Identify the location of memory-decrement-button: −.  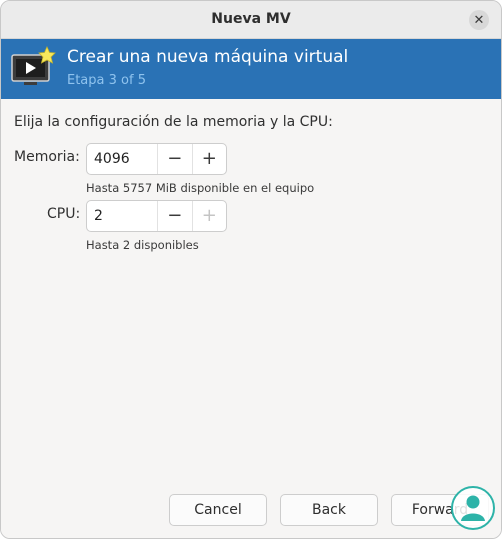
(175, 159).